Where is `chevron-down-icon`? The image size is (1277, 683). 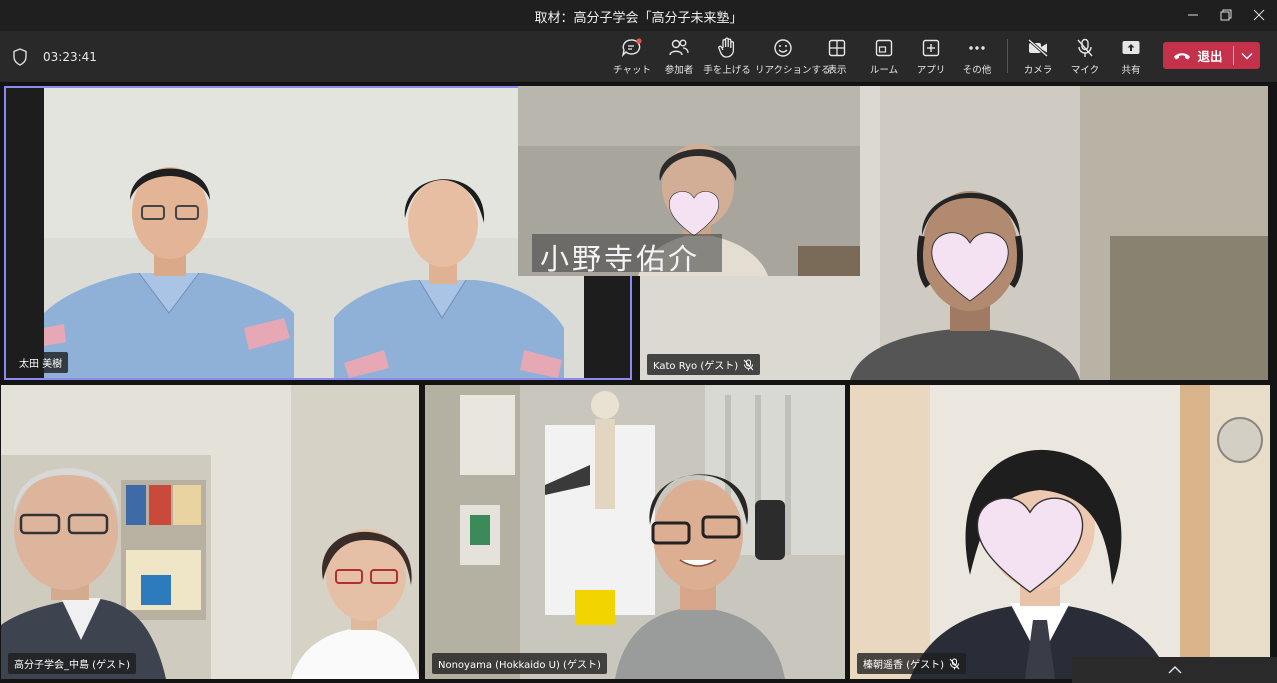 chevron-down-icon is located at coordinates (1247, 55).